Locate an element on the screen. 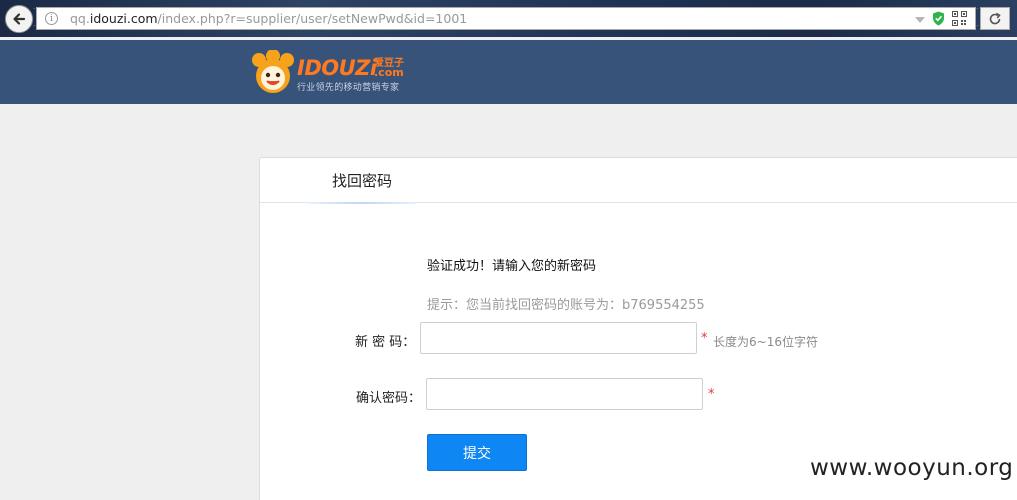 The width and height of the screenshot is (1017, 500). new-password-label: 新 密 码： is located at coordinates (385, 342).